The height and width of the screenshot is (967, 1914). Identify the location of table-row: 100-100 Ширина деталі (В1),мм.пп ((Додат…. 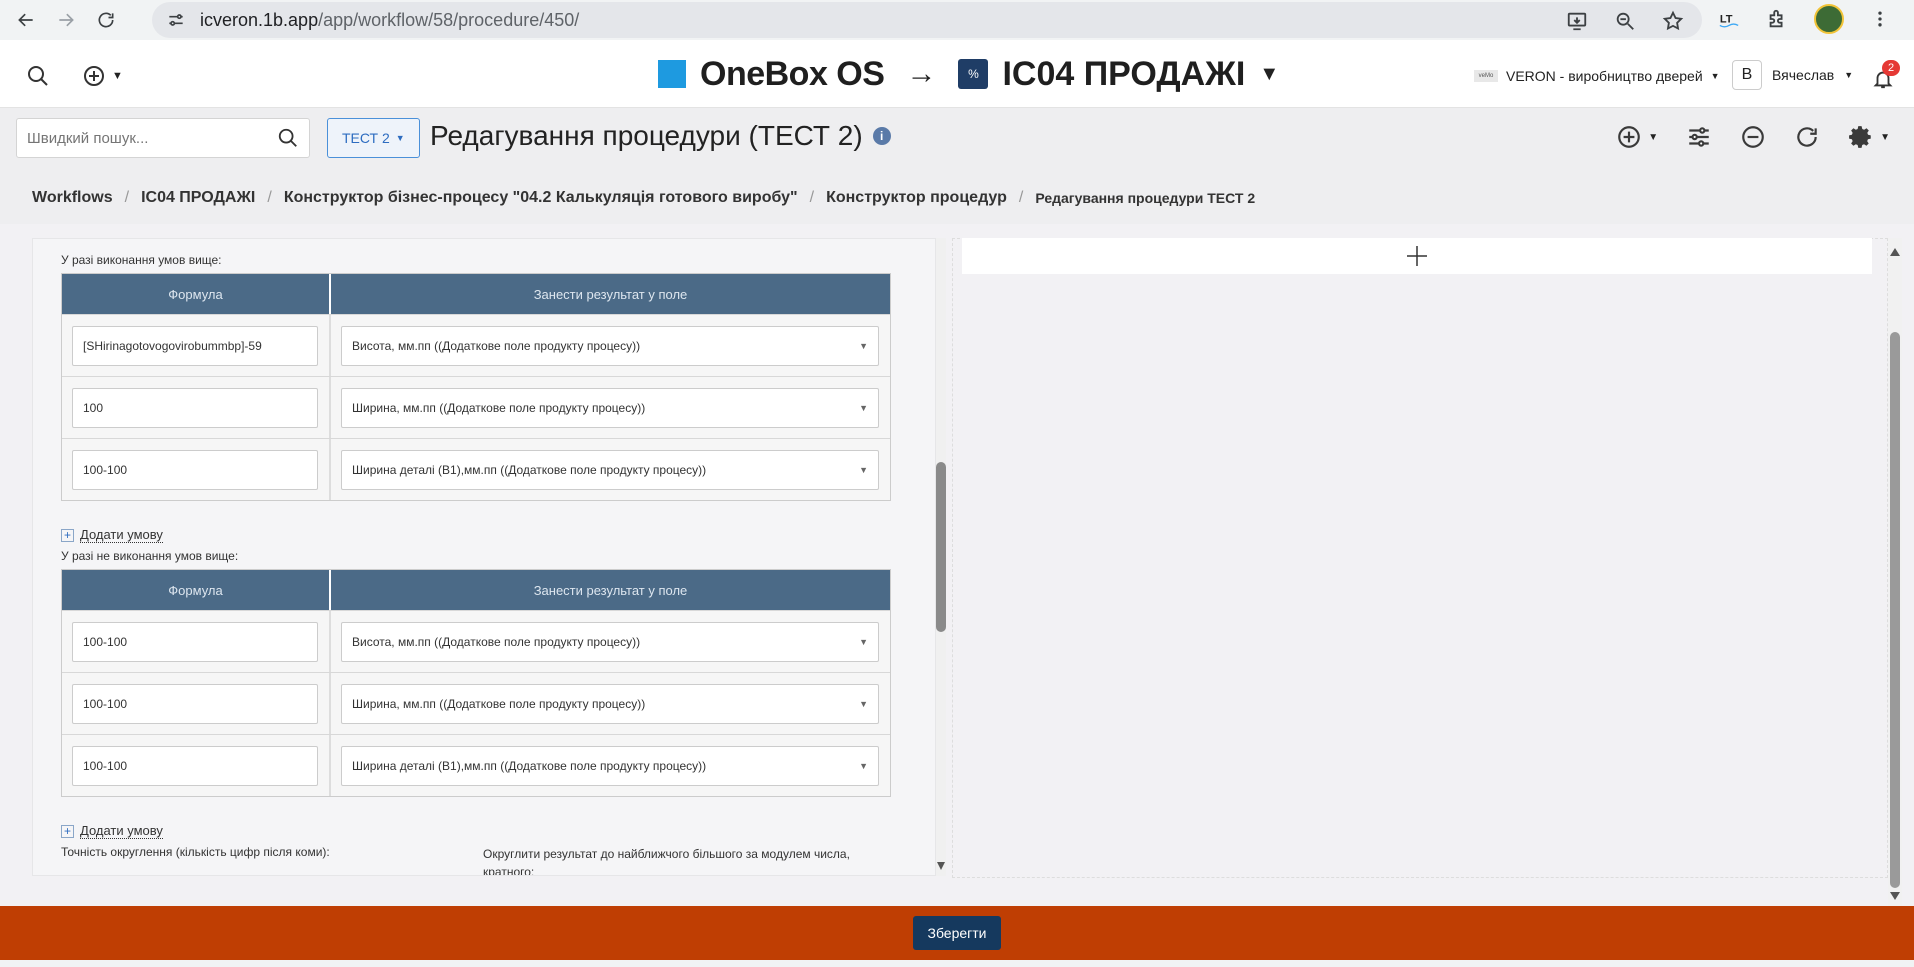
(476, 469).